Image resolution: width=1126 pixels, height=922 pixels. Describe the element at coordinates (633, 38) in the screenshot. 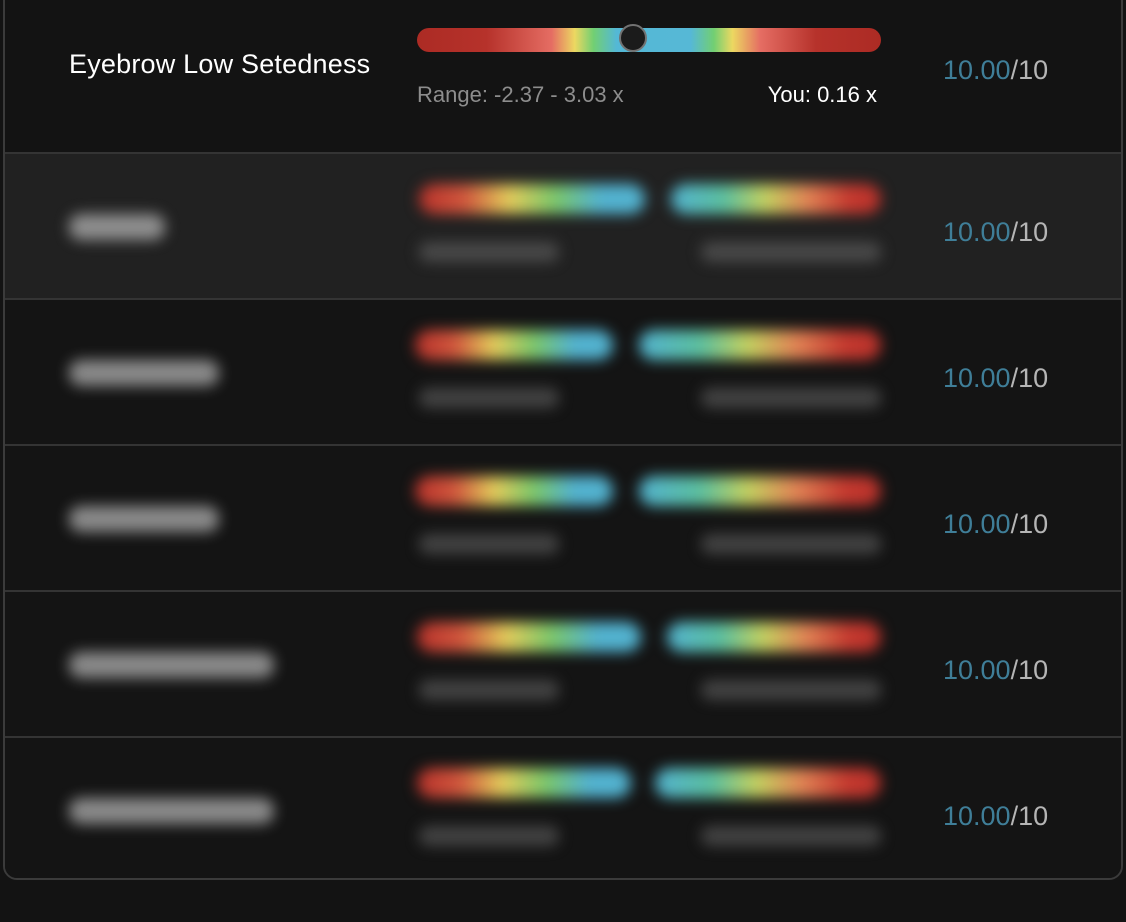

I see `slider-knob` at that location.